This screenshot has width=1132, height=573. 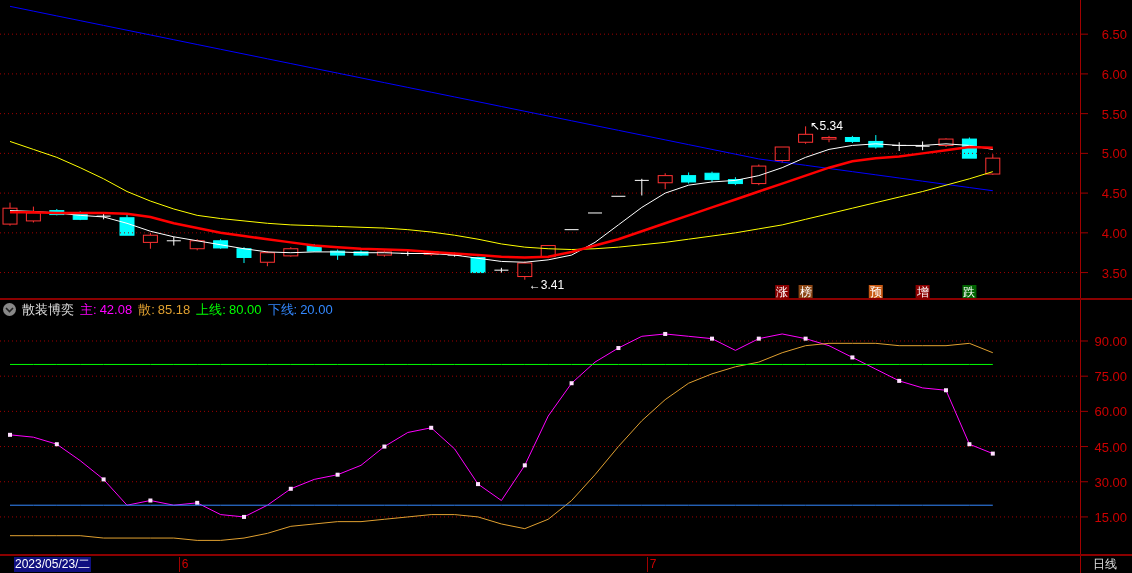 What do you see at coordinates (1110, 412) in the screenshot?
I see `axis-label: 60.00` at bounding box center [1110, 412].